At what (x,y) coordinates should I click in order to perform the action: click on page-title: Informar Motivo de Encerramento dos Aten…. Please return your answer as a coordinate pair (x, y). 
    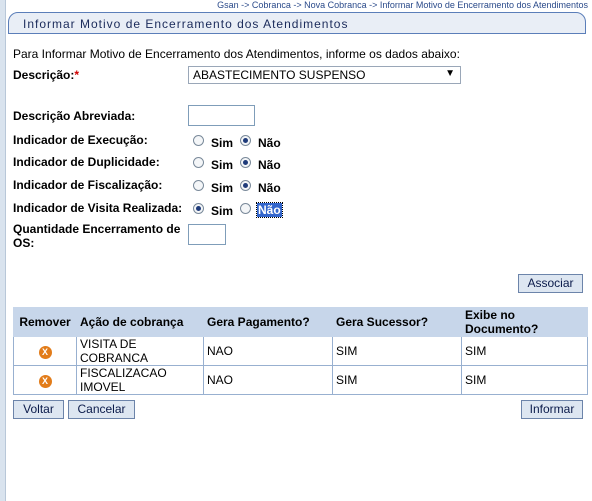
    Looking at the image, I should click on (186, 24).